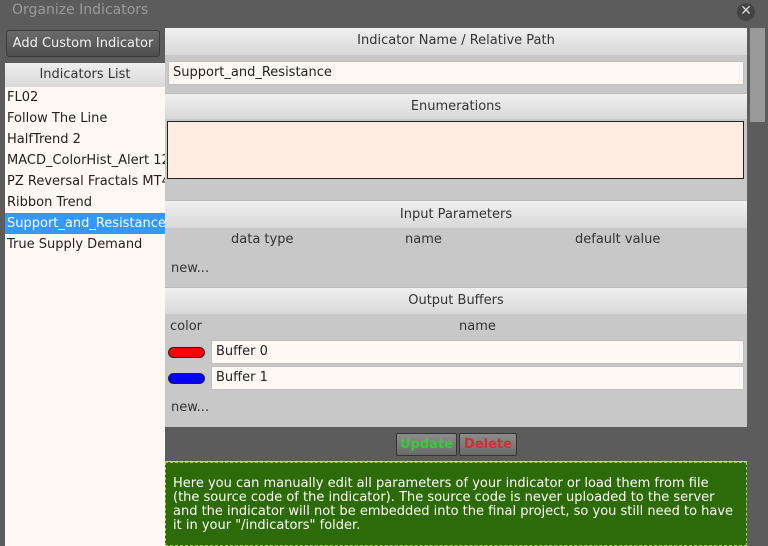 The width and height of the screenshot is (768, 546). What do you see at coordinates (85, 97) in the screenshot?
I see `list-item: FL02` at bounding box center [85, 97].